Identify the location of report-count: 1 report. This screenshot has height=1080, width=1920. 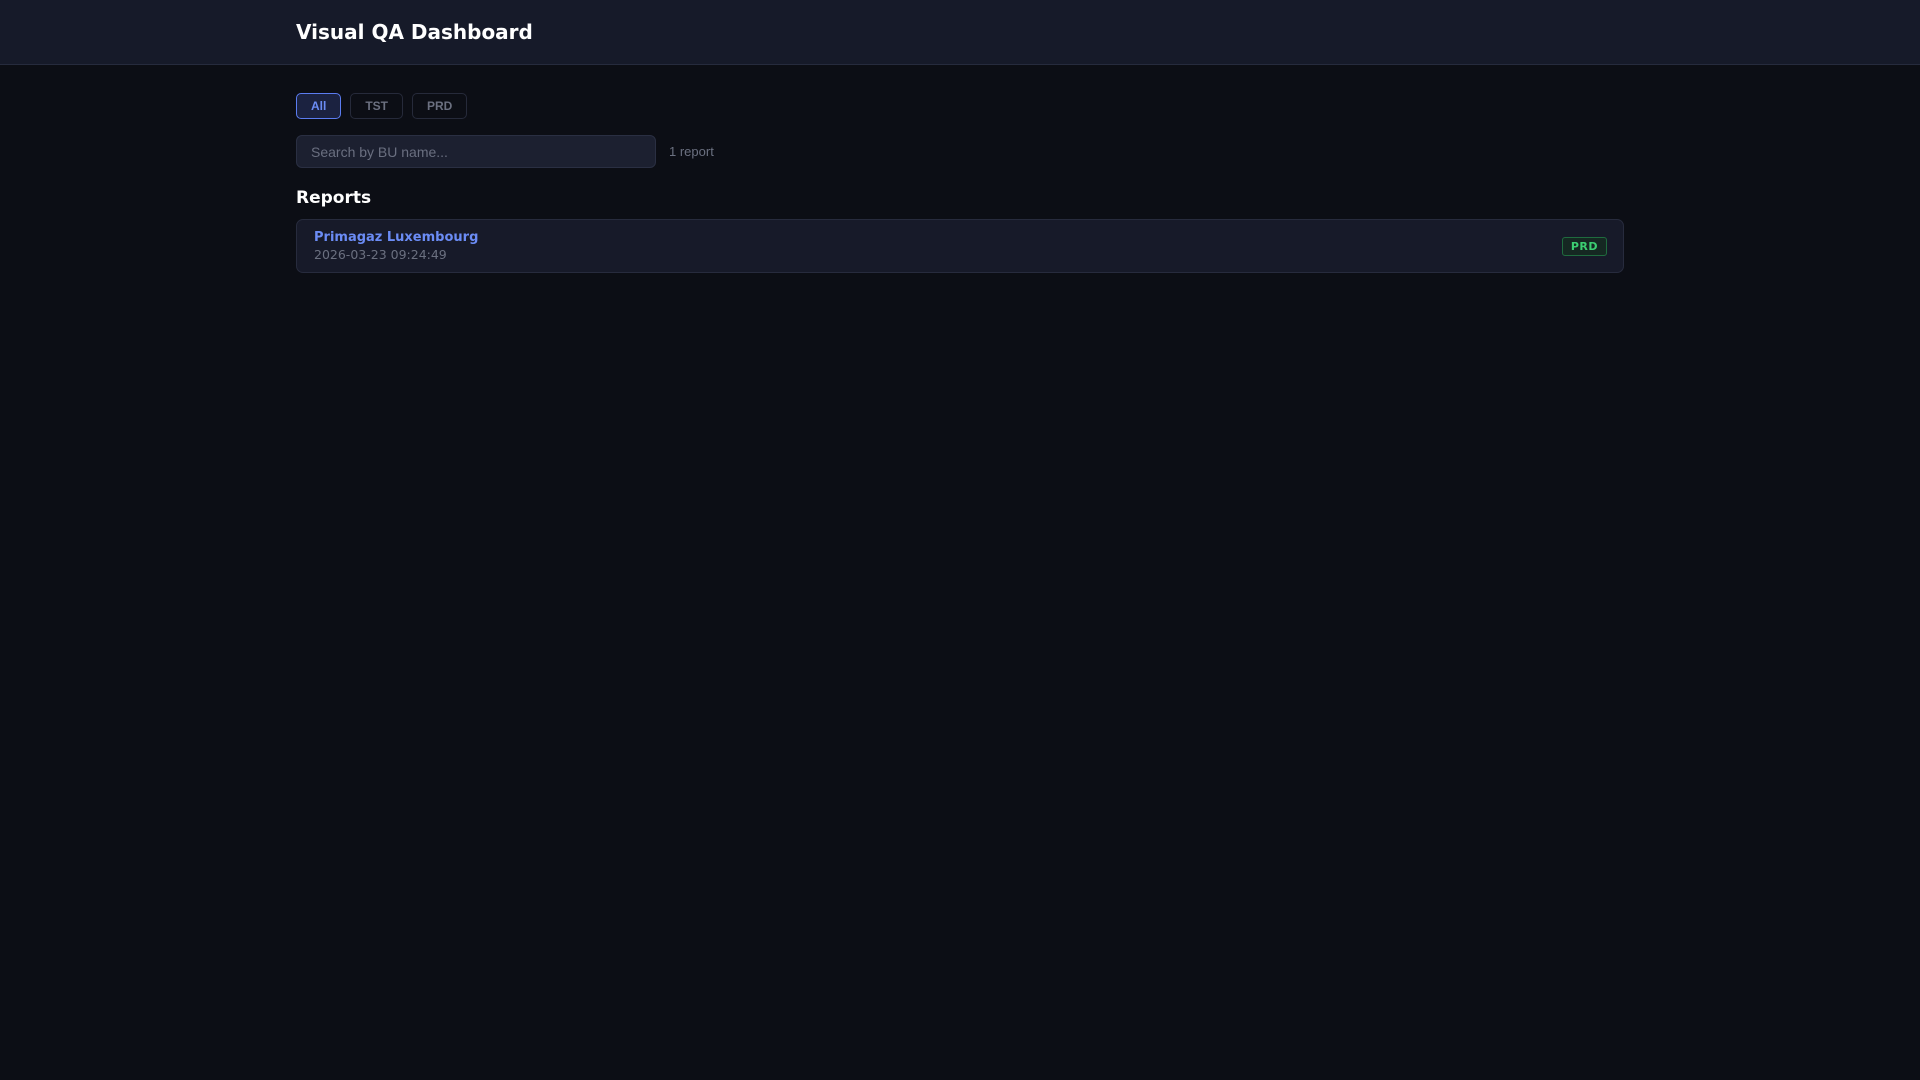
(691, 151).